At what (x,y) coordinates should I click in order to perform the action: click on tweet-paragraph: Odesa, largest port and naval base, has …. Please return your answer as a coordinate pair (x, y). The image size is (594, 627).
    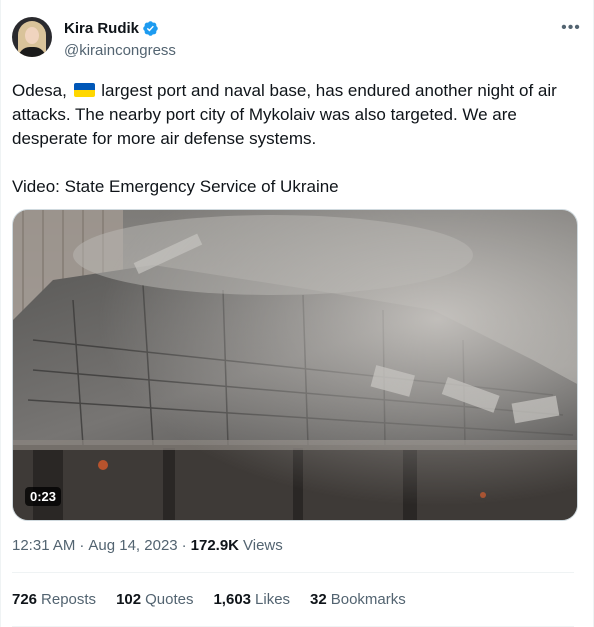
    Looking at the image, I should click on (292, 115).